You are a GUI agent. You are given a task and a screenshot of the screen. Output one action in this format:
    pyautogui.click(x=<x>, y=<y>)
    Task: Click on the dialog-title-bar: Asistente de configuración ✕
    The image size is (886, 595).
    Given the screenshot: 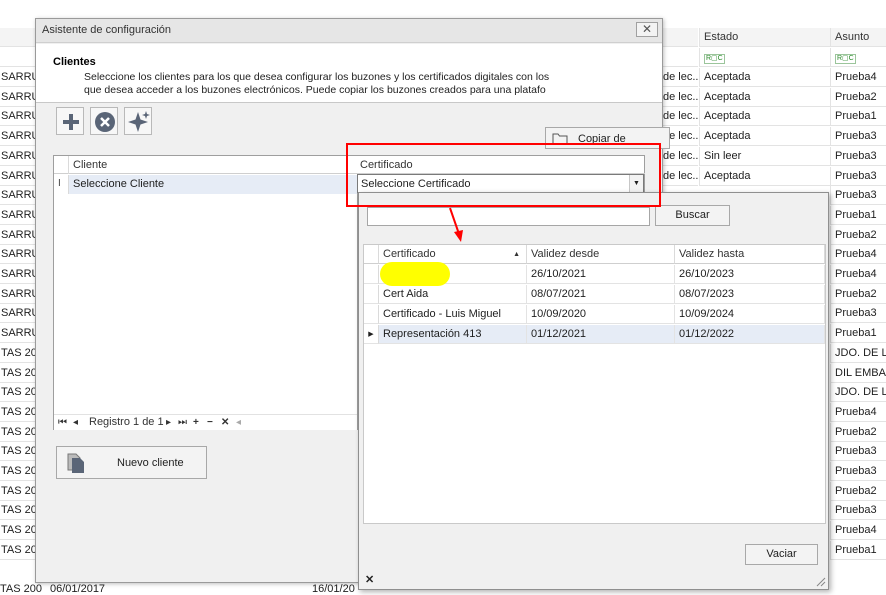 What is the action you would take?
    pyautogui.click(x=349, y=31)
    